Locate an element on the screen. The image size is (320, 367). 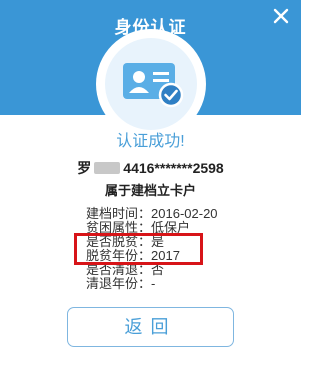
detail-value: - is located at coordinates (153, 283).